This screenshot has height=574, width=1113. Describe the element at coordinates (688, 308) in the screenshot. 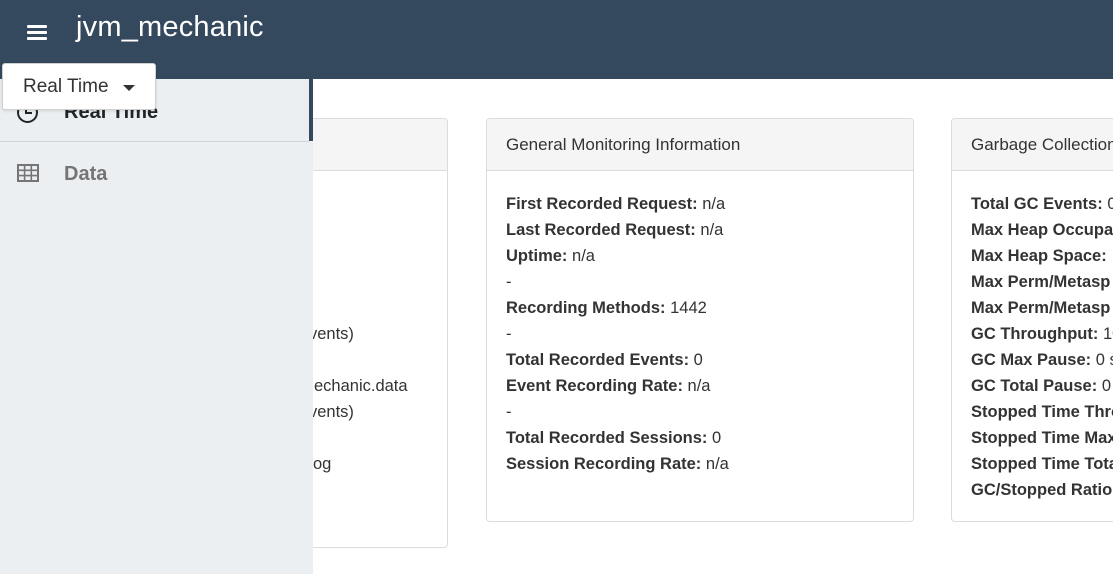

I see `stat-value: 1442` at that location.